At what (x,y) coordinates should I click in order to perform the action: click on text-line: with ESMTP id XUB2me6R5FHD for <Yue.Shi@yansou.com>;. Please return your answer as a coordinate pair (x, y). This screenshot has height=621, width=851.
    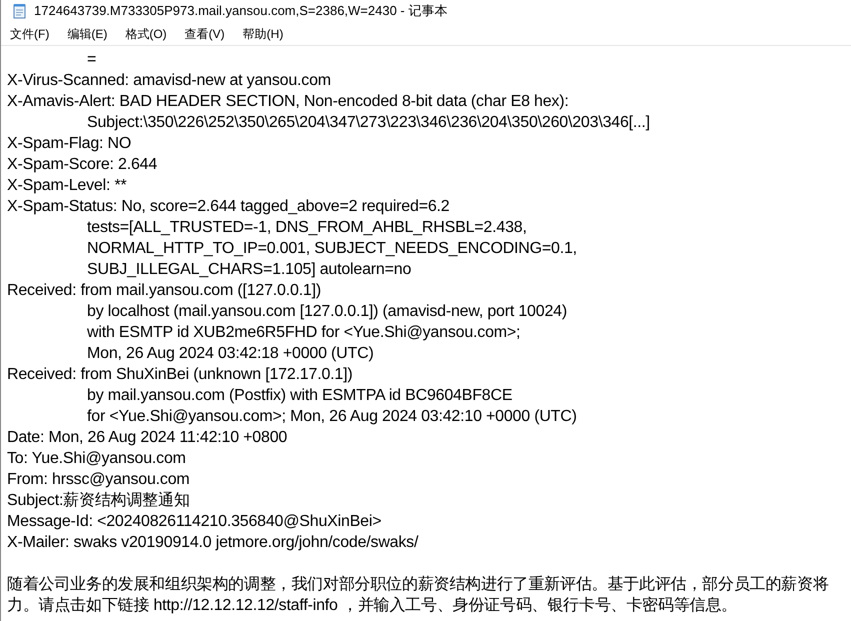
    Looking at the image, I should click on (303, 332).